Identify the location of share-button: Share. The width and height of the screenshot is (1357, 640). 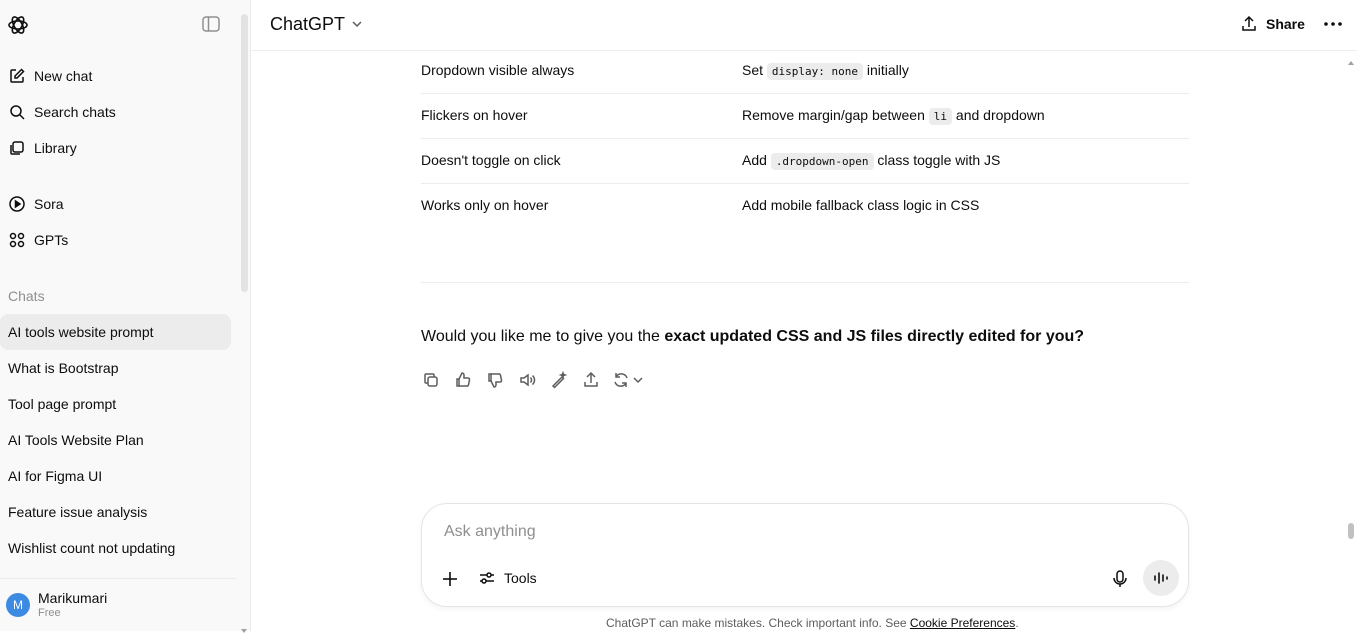
(1272, 24).